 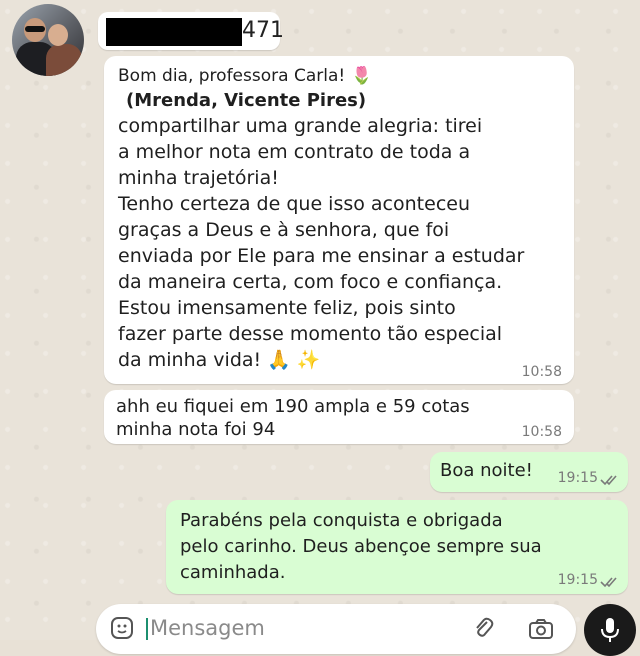 I want to click on message-line: compartilhar uma grande alegria: tirei, so click(x=300, y=126).